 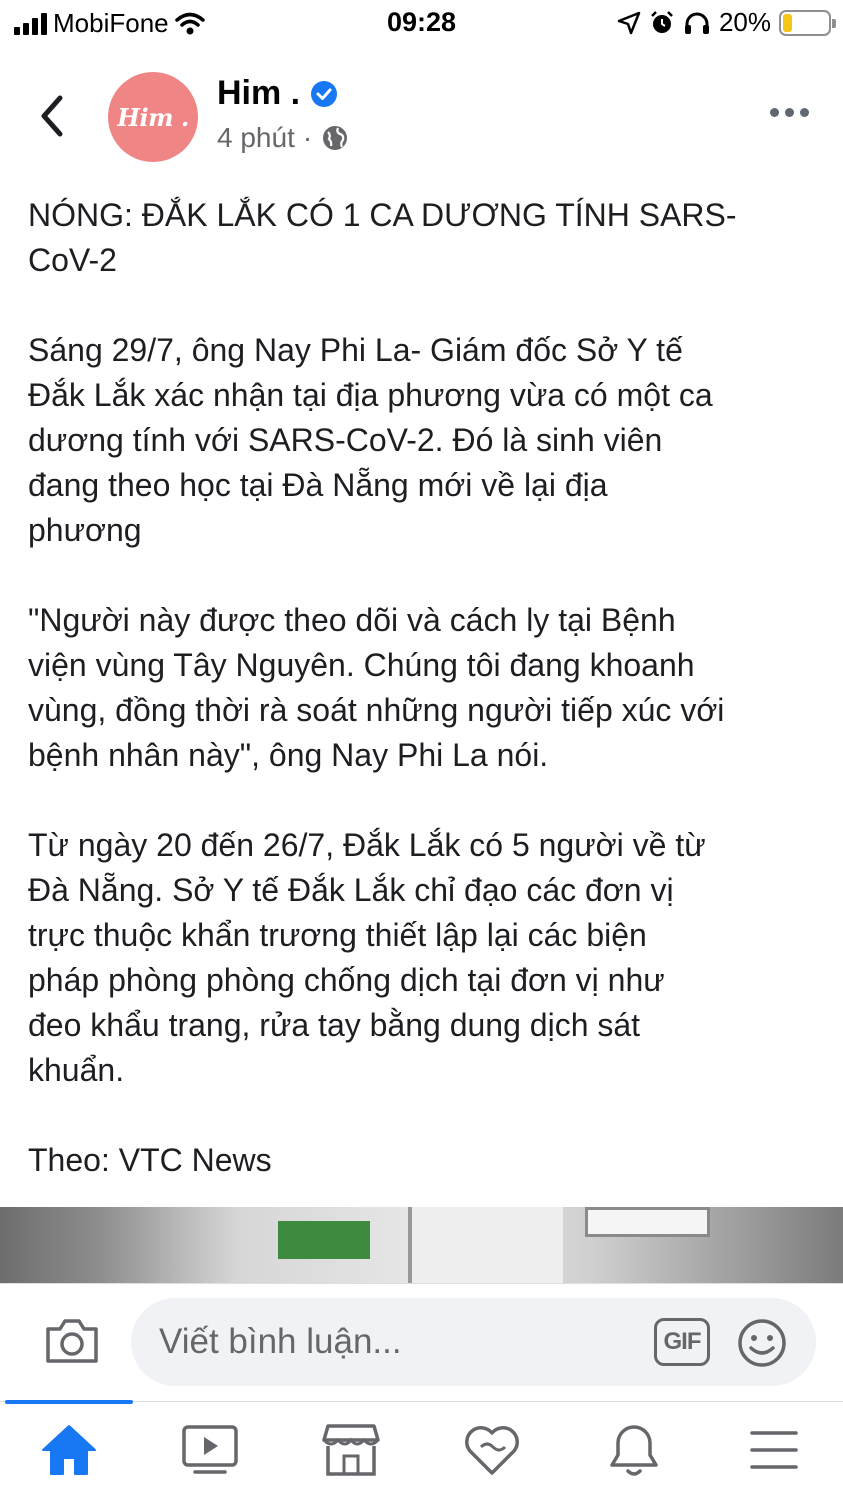 I want to click on comment-bar: Viết bình luận... GIF, so click(x=421, y=1342).